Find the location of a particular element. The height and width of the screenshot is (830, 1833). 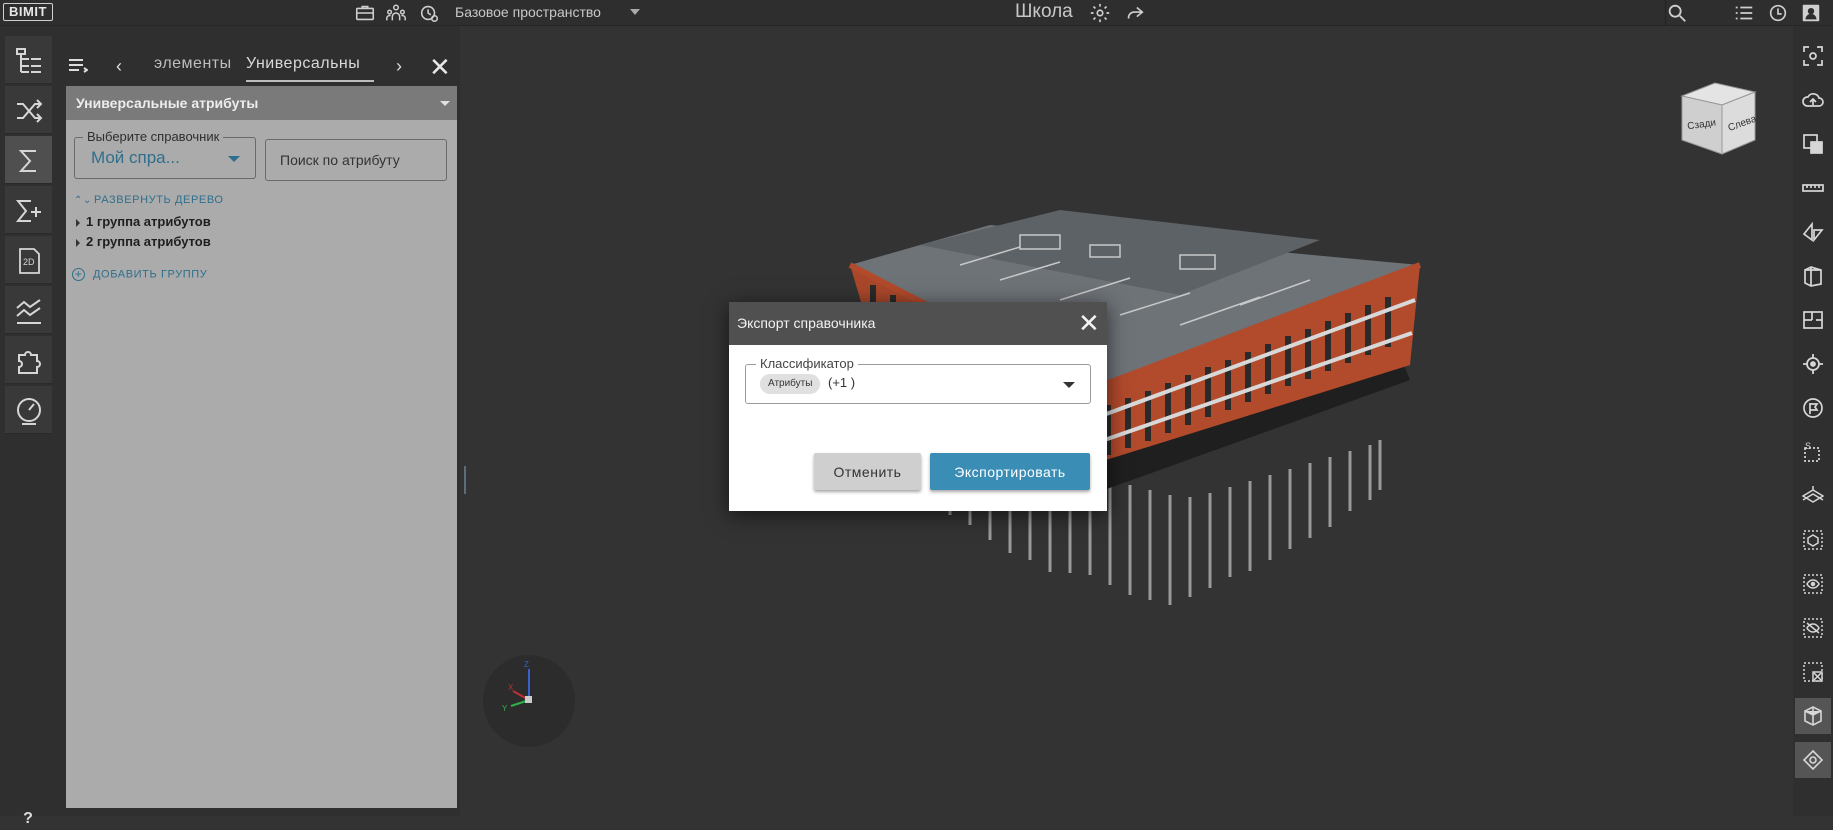

classifier-select: Классификатор Атрибуты (+1 ) is located at coordinates (918, 380).